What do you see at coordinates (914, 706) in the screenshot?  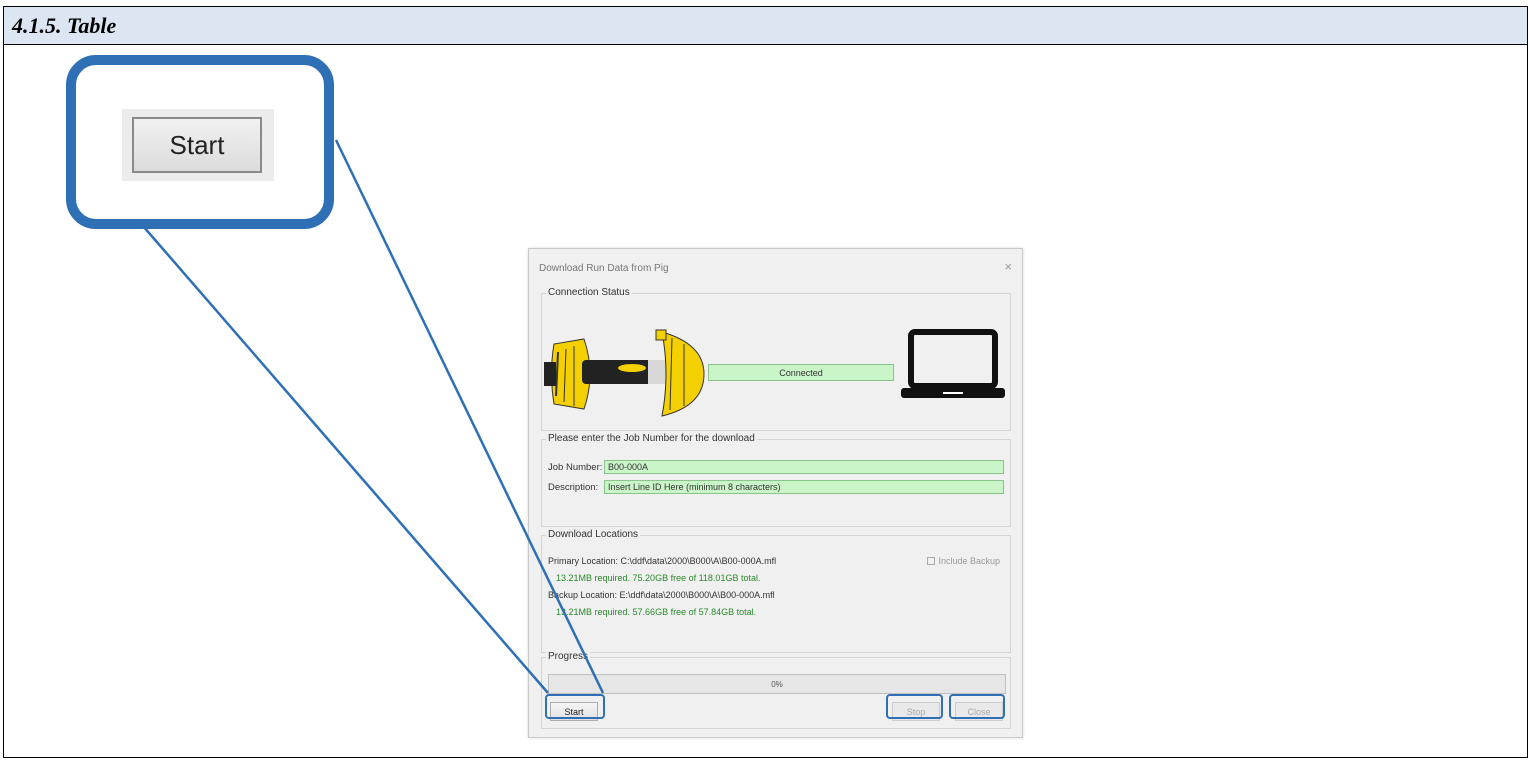 I see `stop-highlight` at bounding box center [914, 706].